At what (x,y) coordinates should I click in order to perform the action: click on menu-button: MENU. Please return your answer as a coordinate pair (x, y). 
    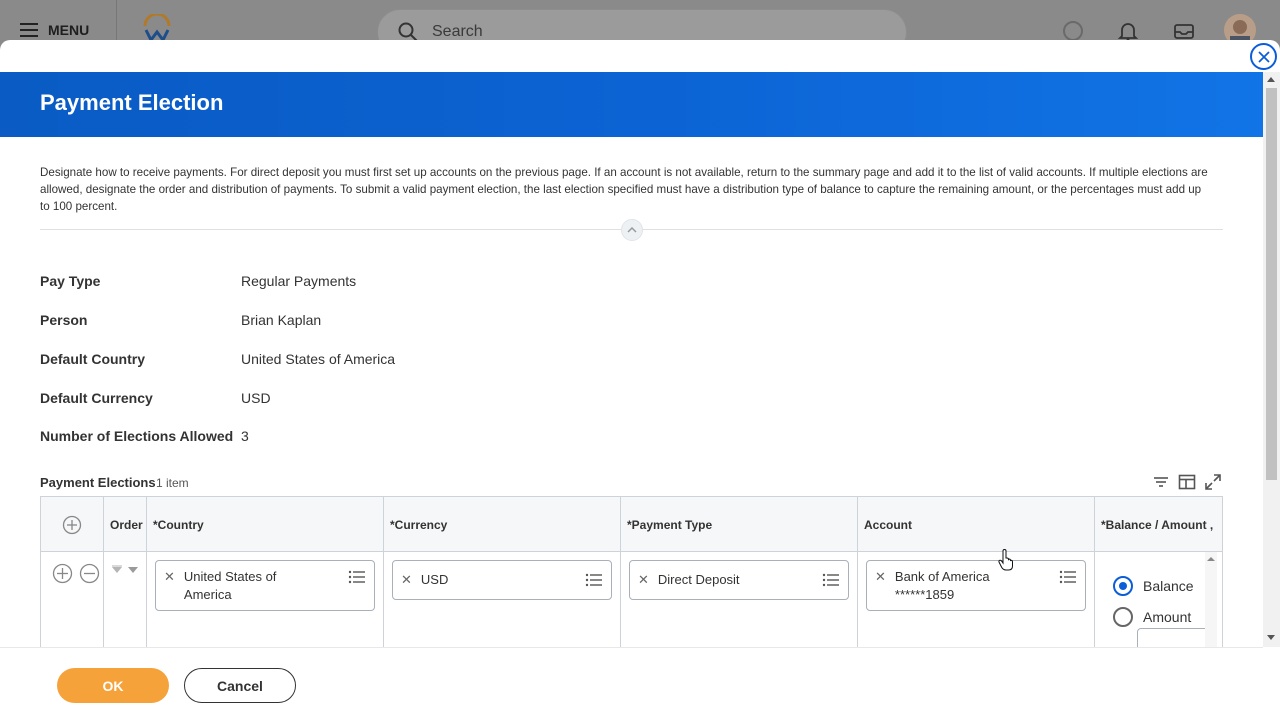
    Looking at the image, I should click on (54, 30).